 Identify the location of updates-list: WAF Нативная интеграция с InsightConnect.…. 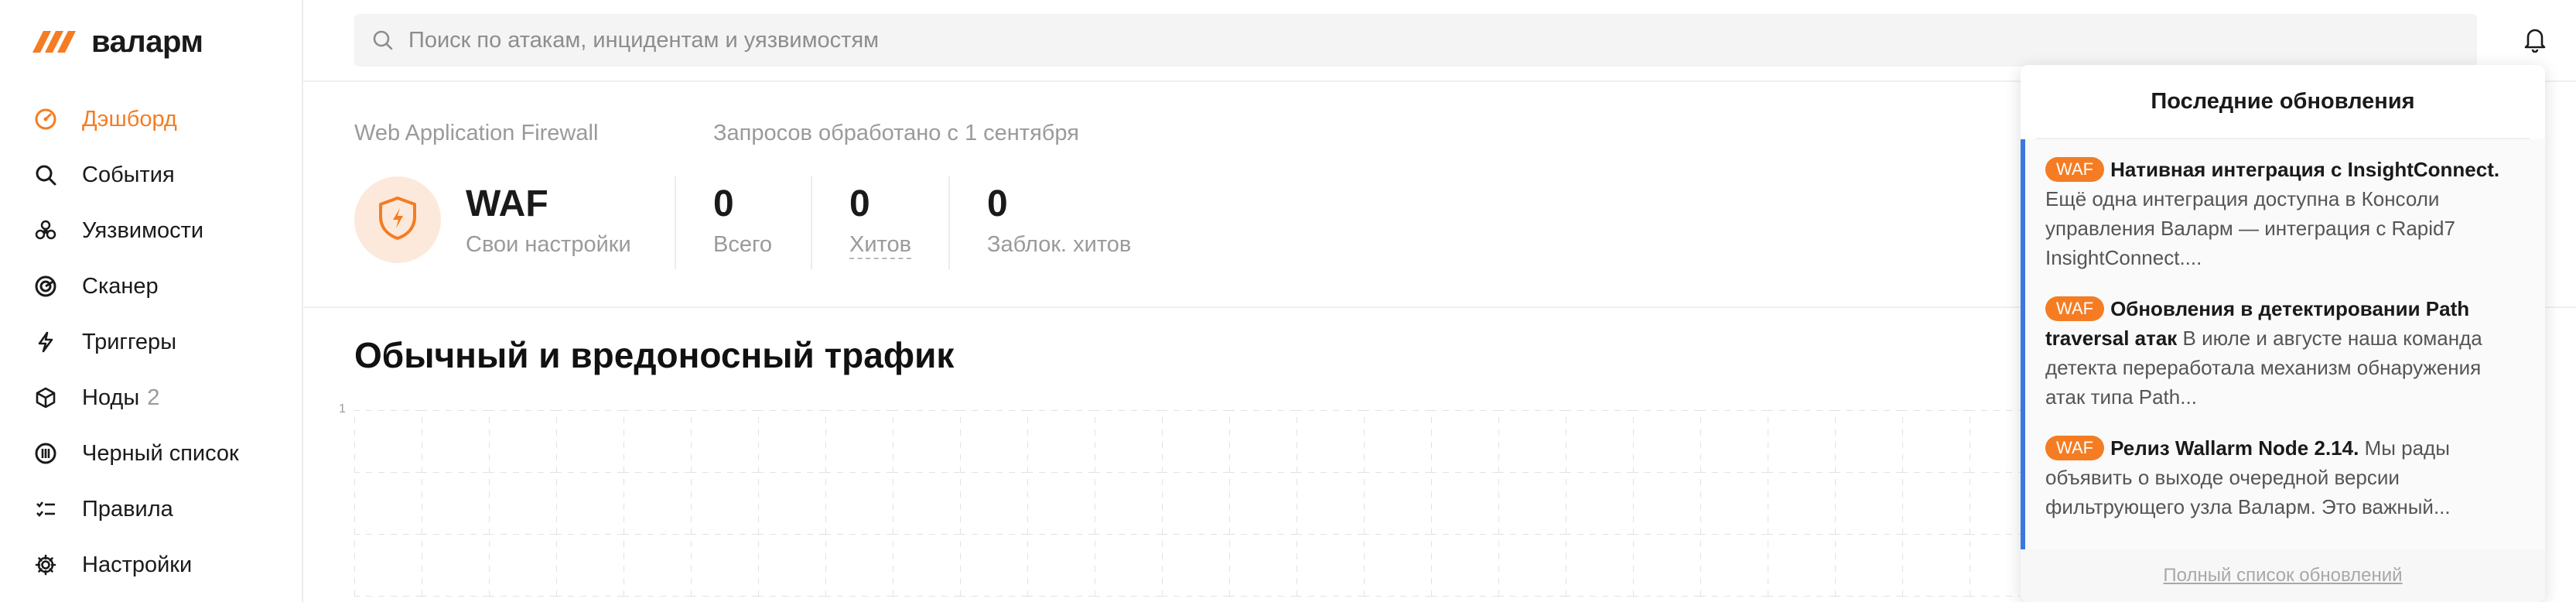
(2283, 344).